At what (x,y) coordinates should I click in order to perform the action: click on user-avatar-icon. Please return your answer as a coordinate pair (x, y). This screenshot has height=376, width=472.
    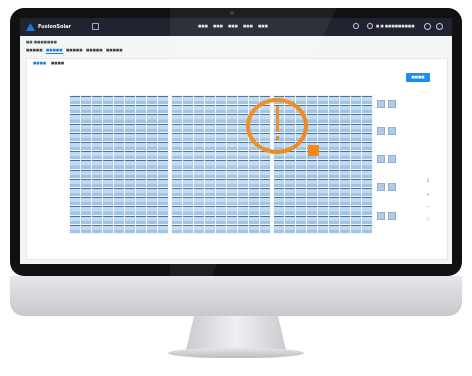
    Looking at the image, I should click on (370, 26).